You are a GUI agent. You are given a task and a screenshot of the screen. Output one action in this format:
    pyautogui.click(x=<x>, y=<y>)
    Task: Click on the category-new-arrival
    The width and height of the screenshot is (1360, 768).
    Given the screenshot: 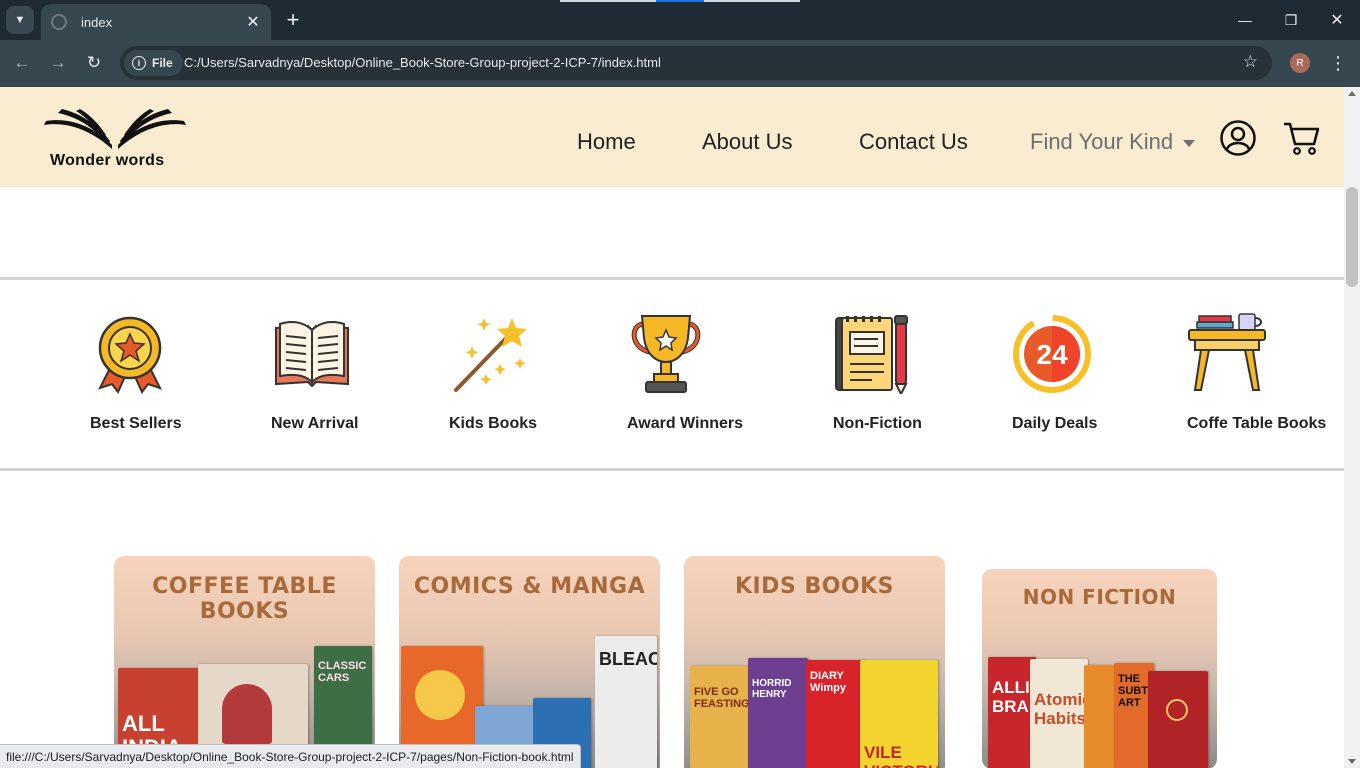 What is the action you would take?
    pyautogui.click(x=312, y=353)
    